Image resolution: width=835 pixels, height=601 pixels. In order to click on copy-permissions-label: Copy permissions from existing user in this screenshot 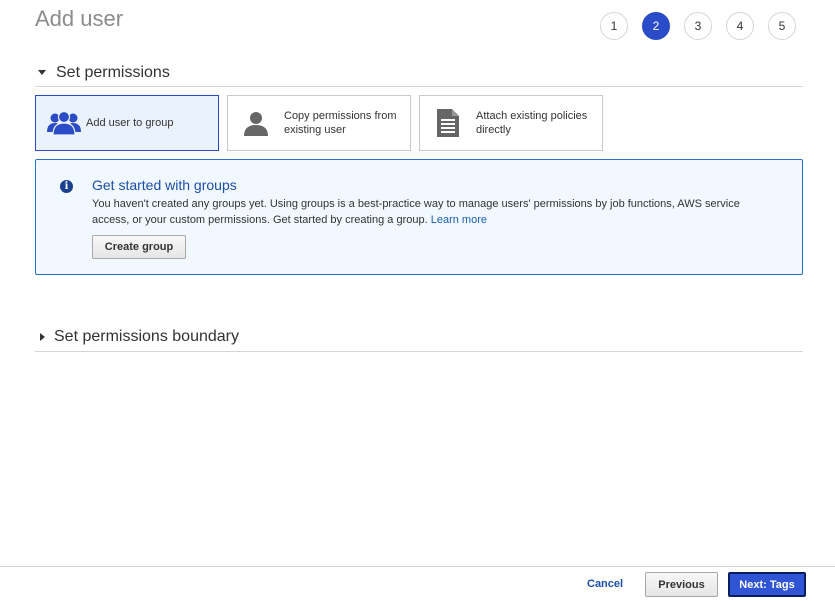, I will do `click(340, 123)`.